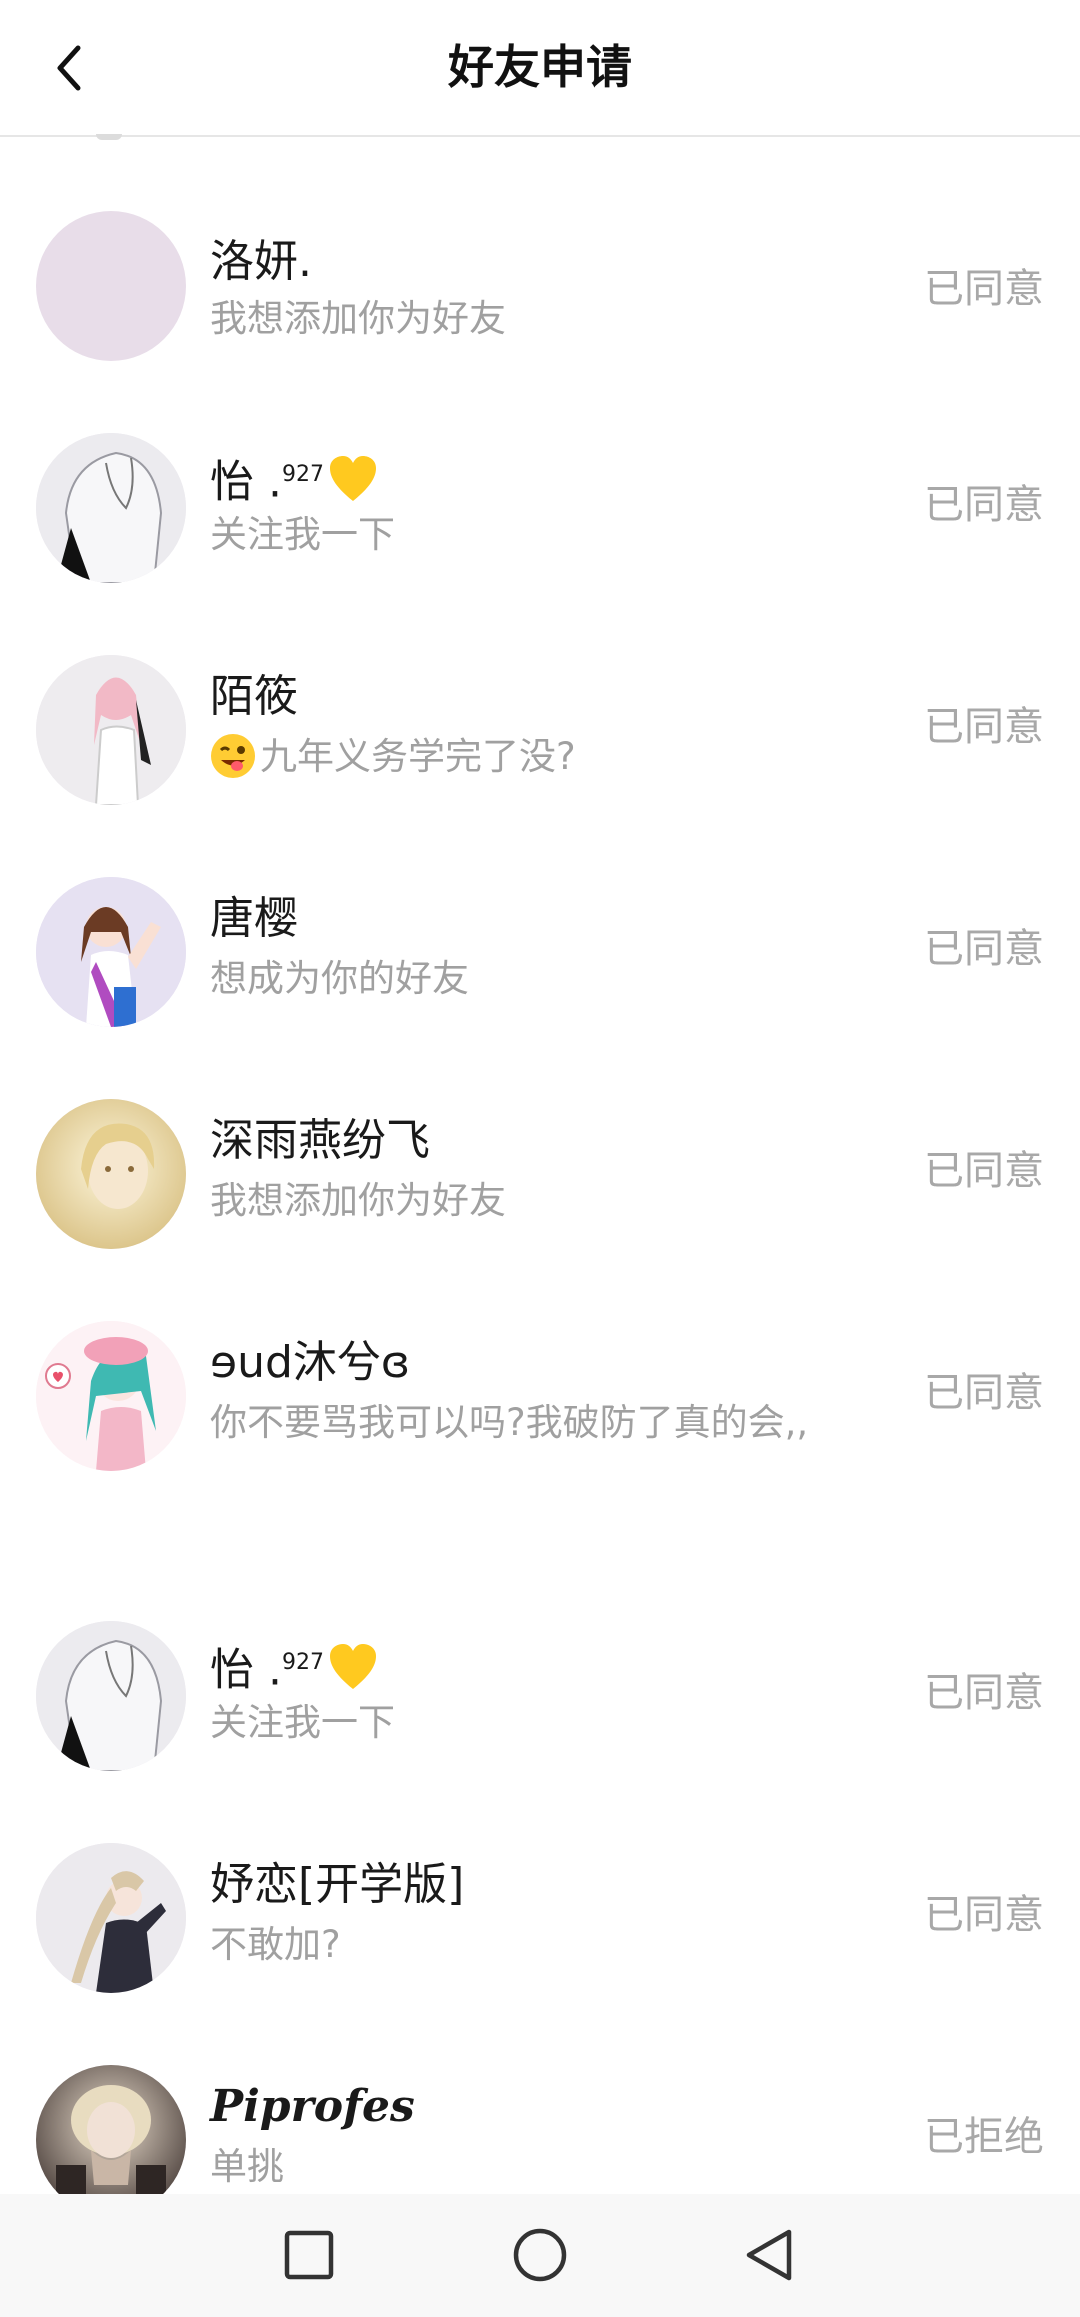 The width and height of the screenshot is (1080, 2317). What do you see at coordinates (233, 756) in the screenshot?
I see `winking-tongue-emoji` at bounding box center [233, 756].